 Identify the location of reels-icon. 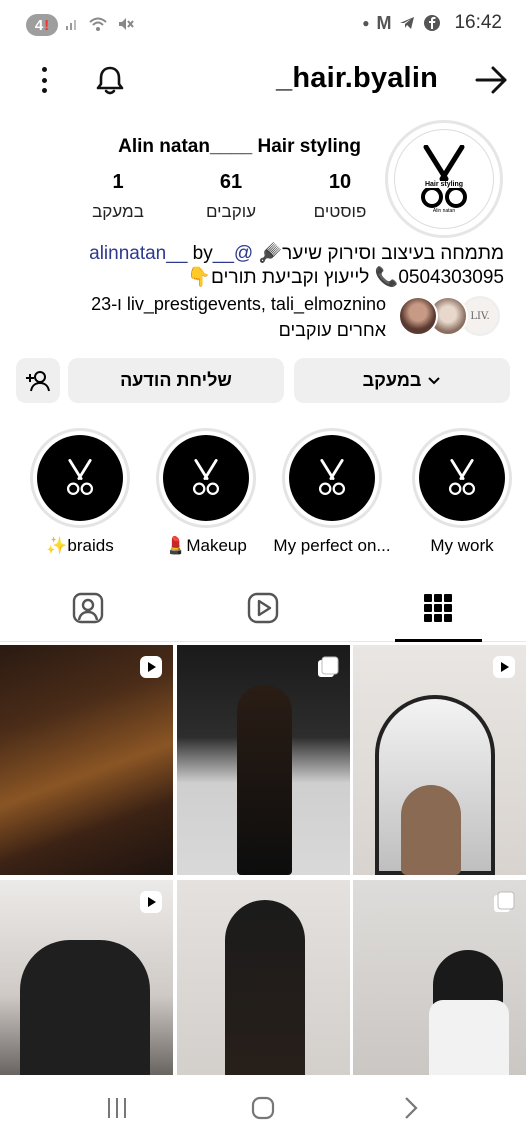
(263, 608).